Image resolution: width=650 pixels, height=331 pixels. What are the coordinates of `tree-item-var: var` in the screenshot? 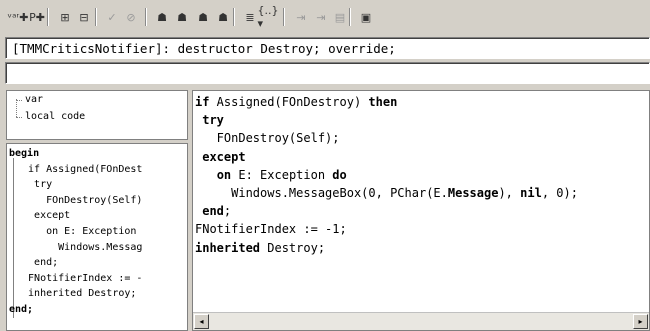 It's located at (34, 99).